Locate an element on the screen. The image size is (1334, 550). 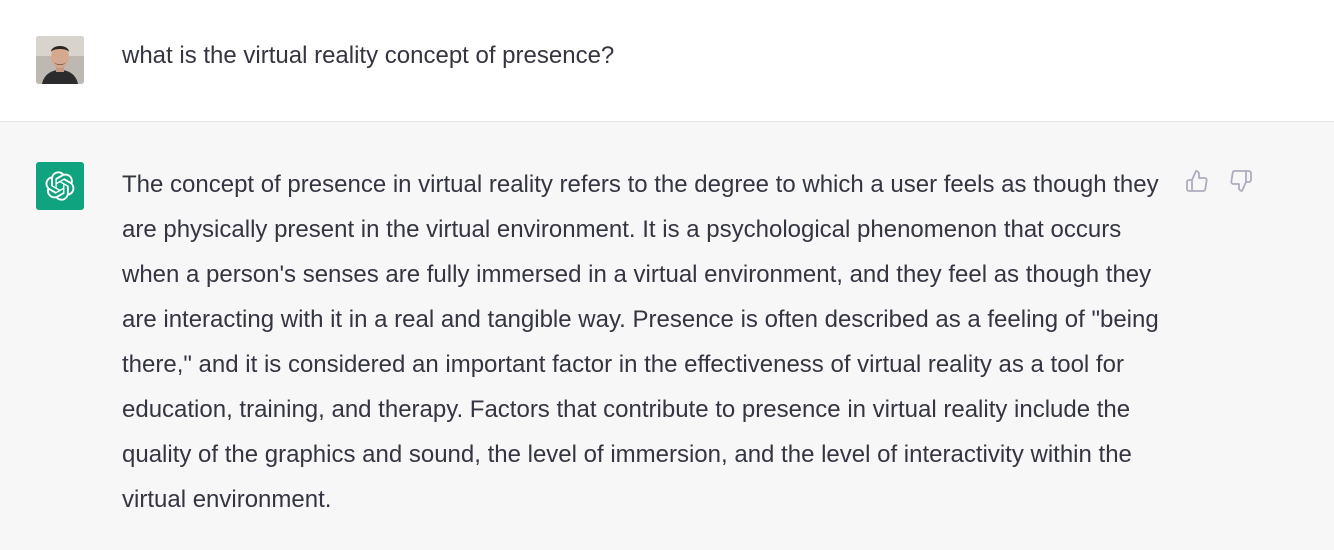
feedback-buttons is located at coordinates (1219, 181).